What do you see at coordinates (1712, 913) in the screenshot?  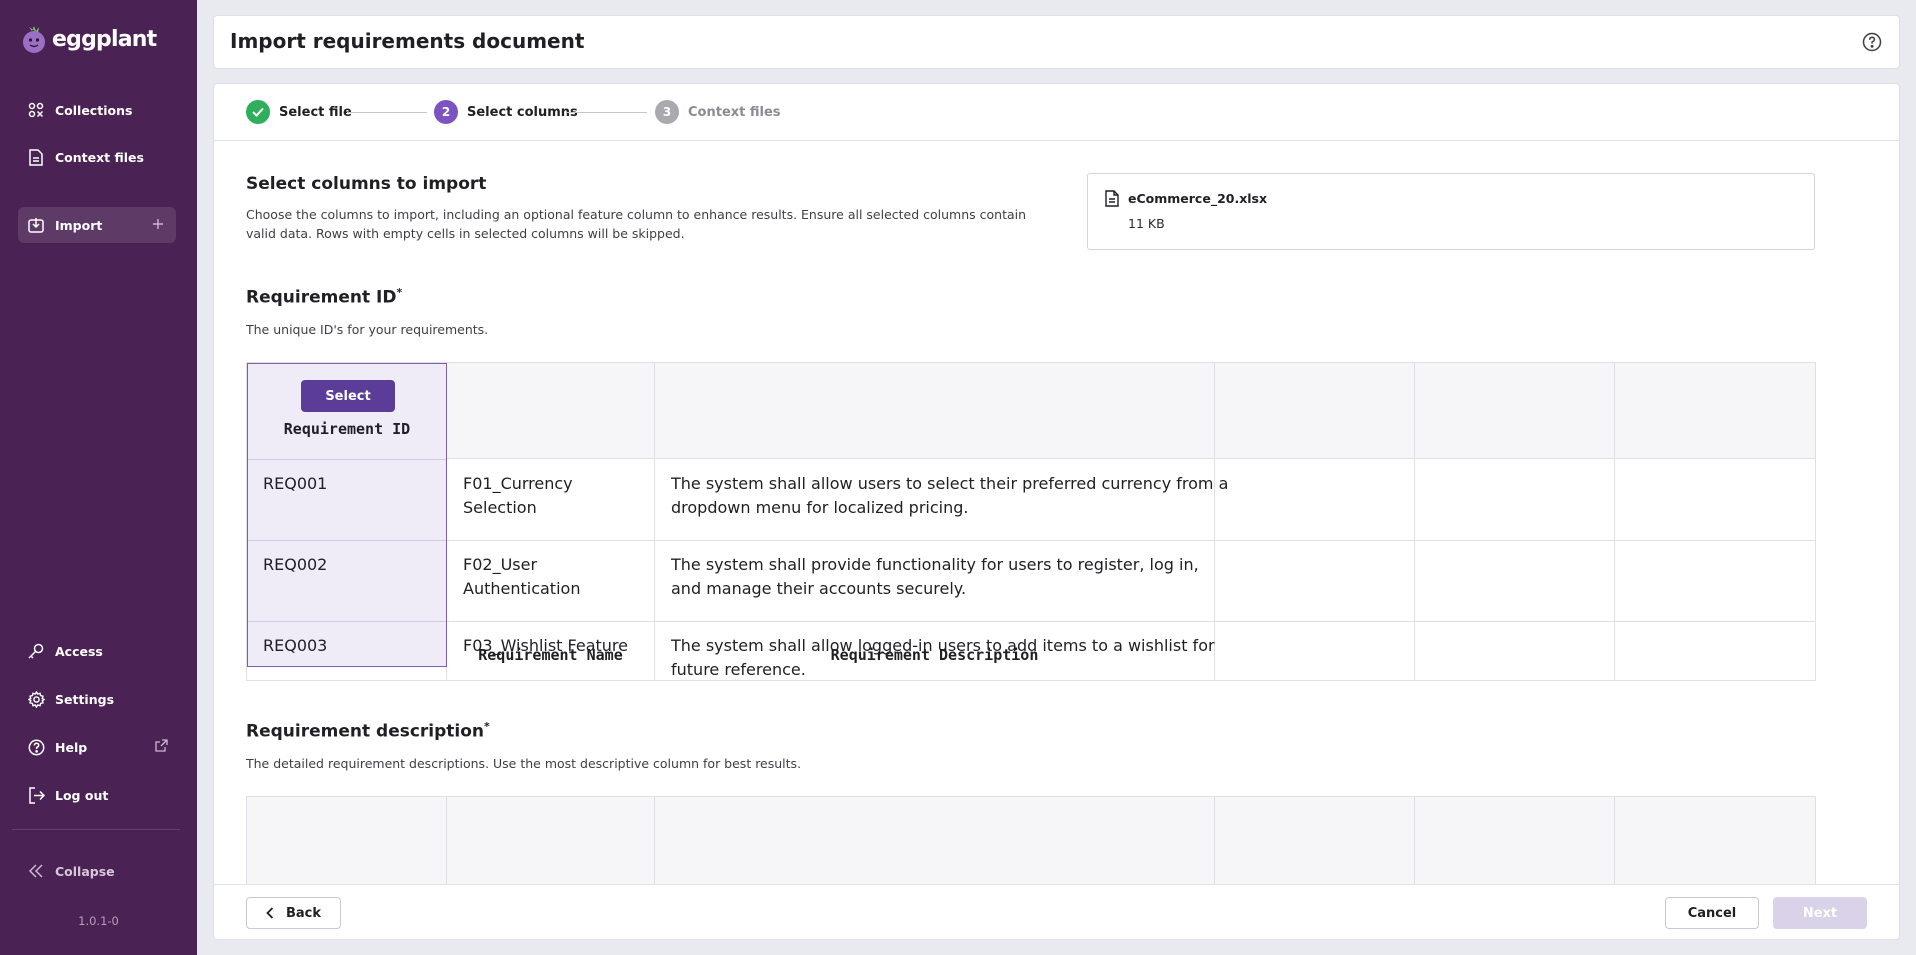 I see `cancel-button: Cancel` at bounding box center [1712, 913].